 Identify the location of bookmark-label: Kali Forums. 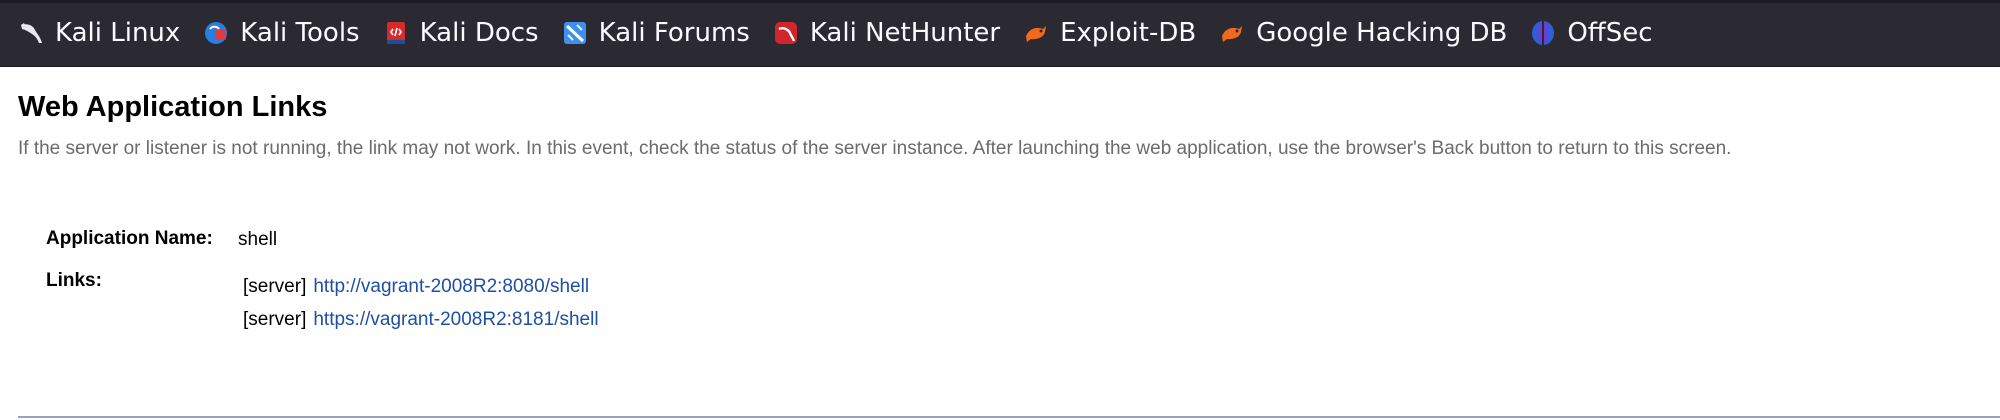
(674, 33).